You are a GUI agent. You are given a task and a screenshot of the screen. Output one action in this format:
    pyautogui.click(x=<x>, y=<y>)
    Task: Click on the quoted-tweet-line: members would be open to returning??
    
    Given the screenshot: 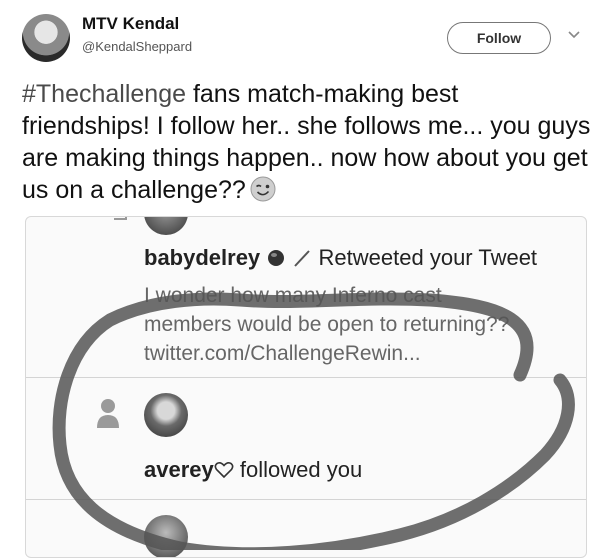 What is the action you would take?
    pyautogui.click(x=327, y=324)
    